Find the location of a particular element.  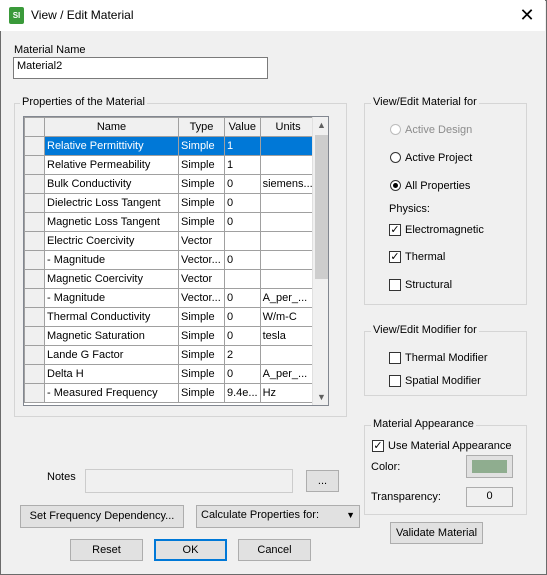

column-header-name: Name is located at coordinates (111, 127).